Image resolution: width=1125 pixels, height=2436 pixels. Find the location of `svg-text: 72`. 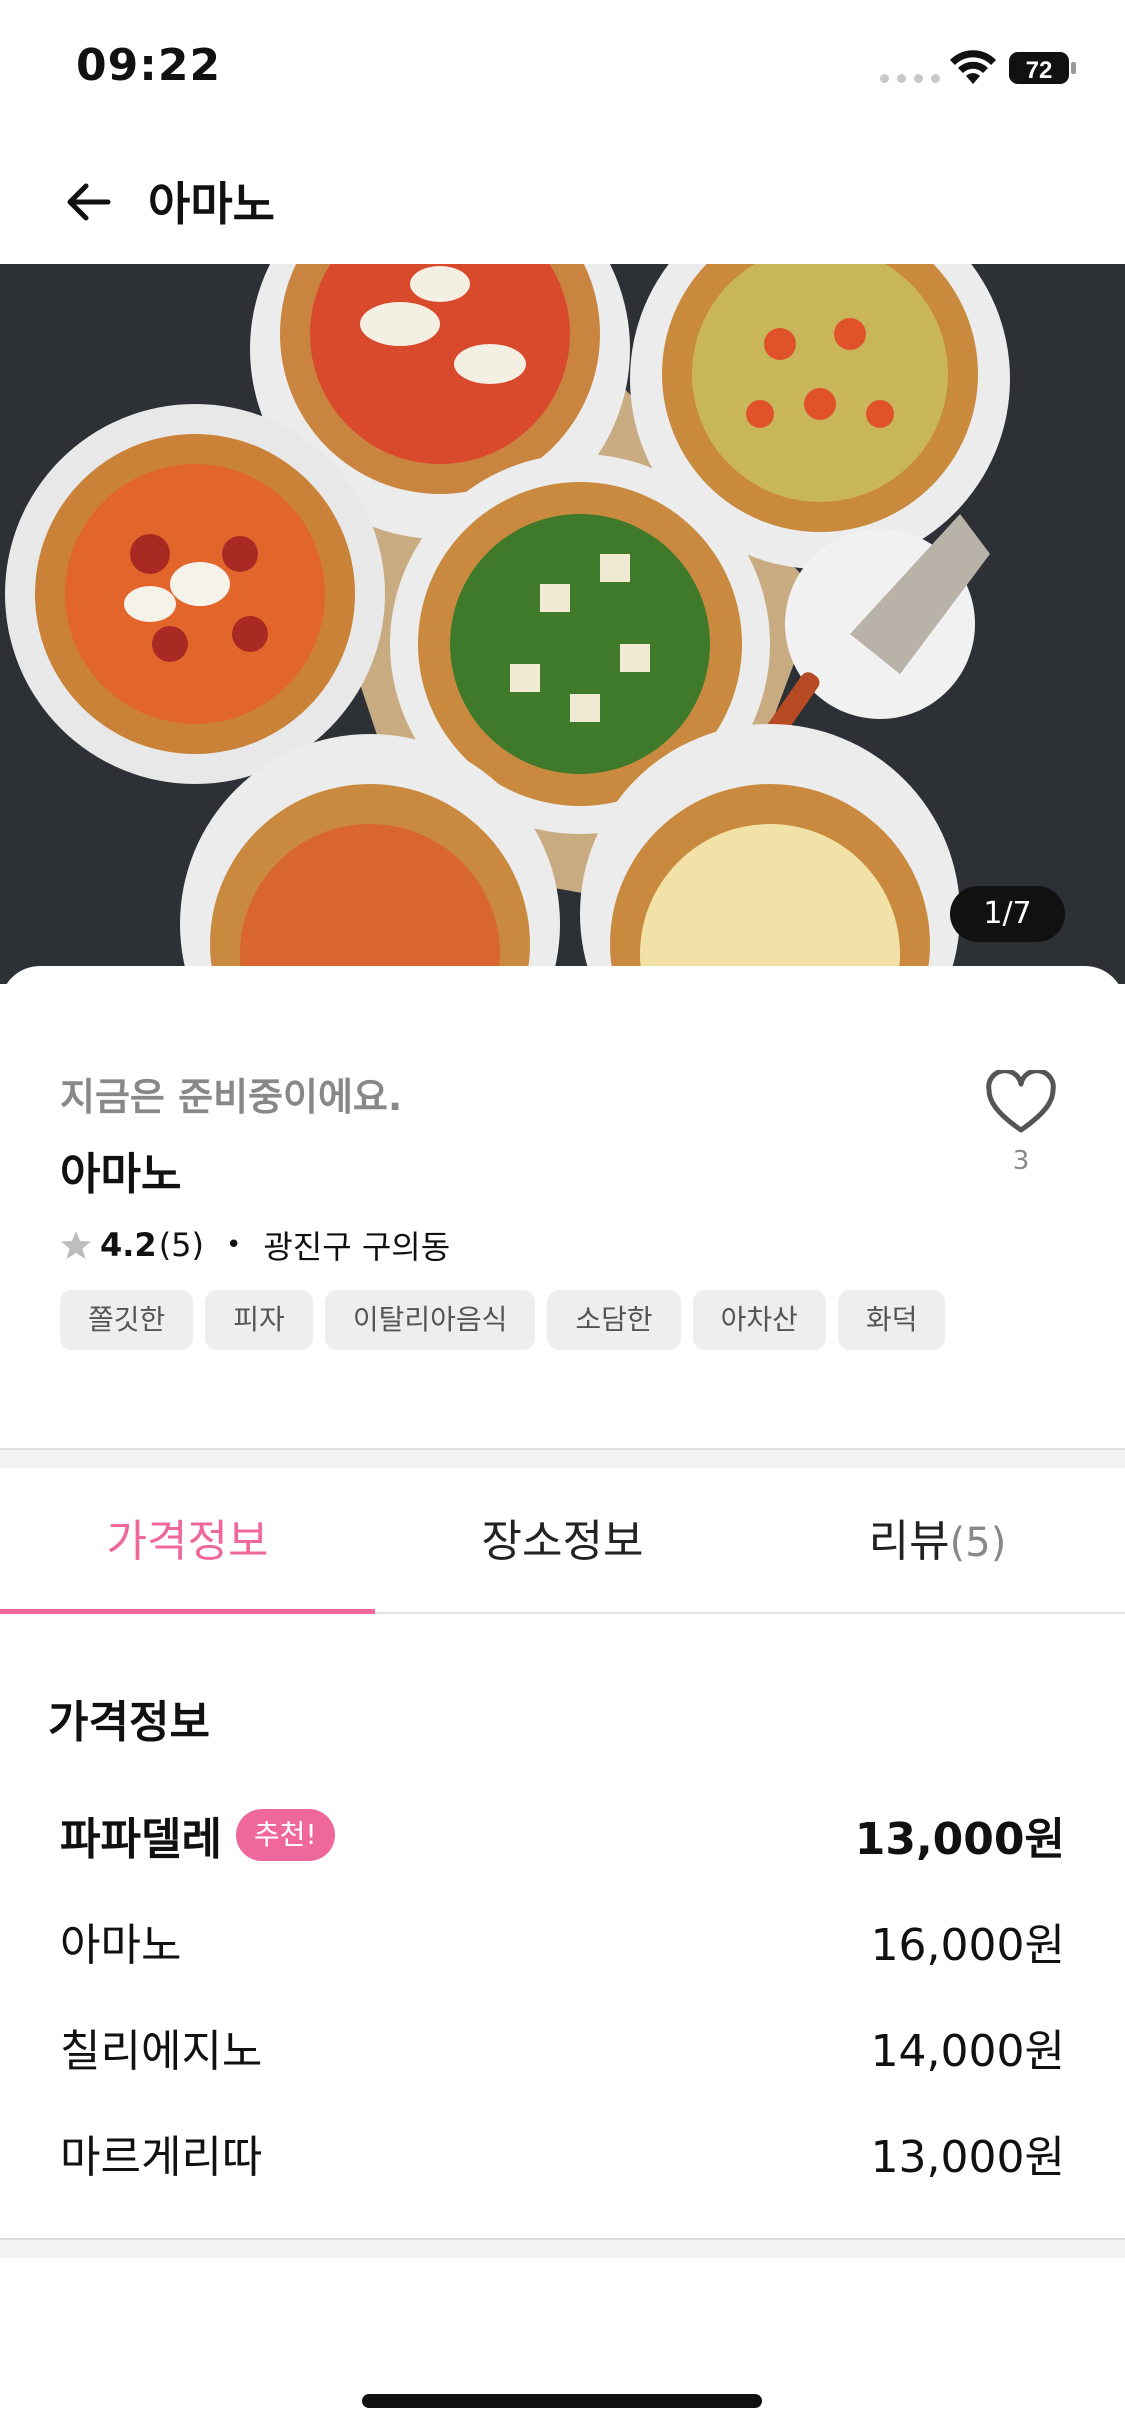

svg-text: 72 is located at coordinates (1039, 70).